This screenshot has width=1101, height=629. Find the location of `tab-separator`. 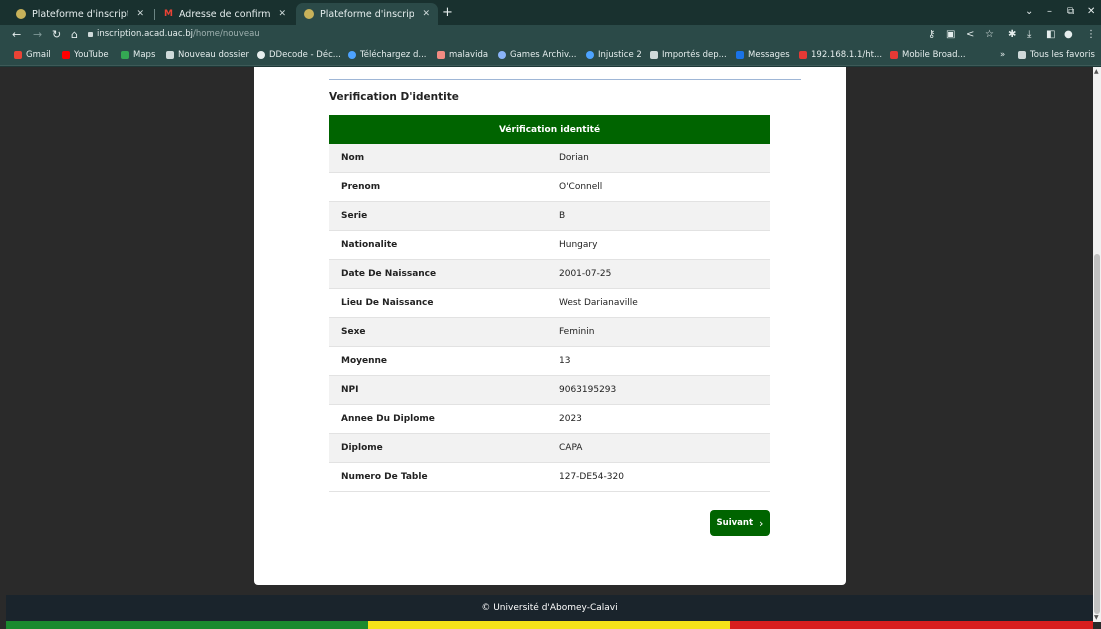

tab-separator is located at coordinates (154, 14).